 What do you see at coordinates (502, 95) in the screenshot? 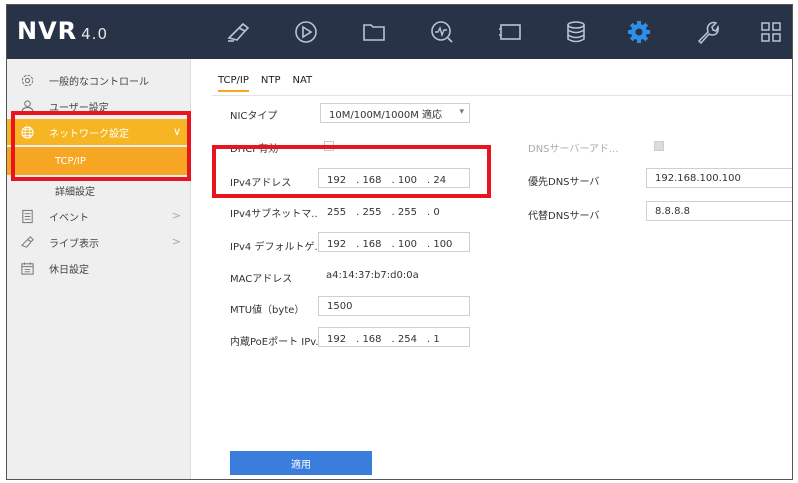
I see `tab-divider` at bounding box center [502, 95].